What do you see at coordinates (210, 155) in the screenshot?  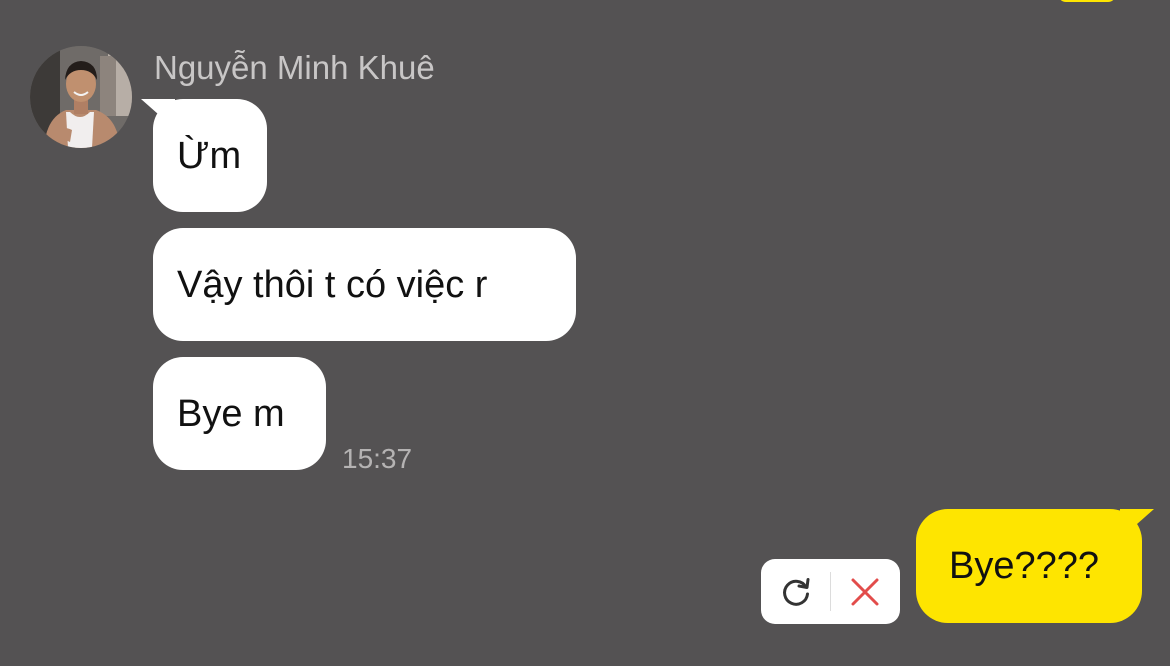 I see `incoming-message-bubble: Ừm` at bounding box center [210, 155].